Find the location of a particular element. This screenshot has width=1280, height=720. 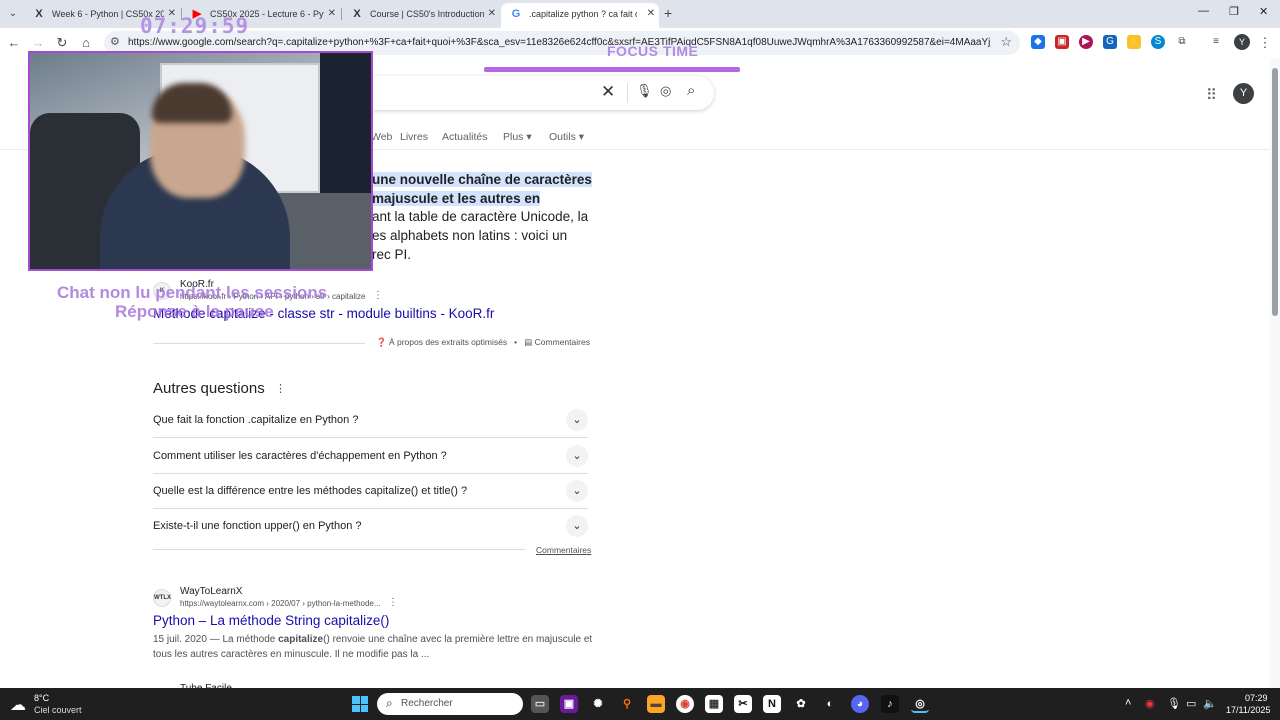

page-scrollbar is located at coordinates (1275, 373).